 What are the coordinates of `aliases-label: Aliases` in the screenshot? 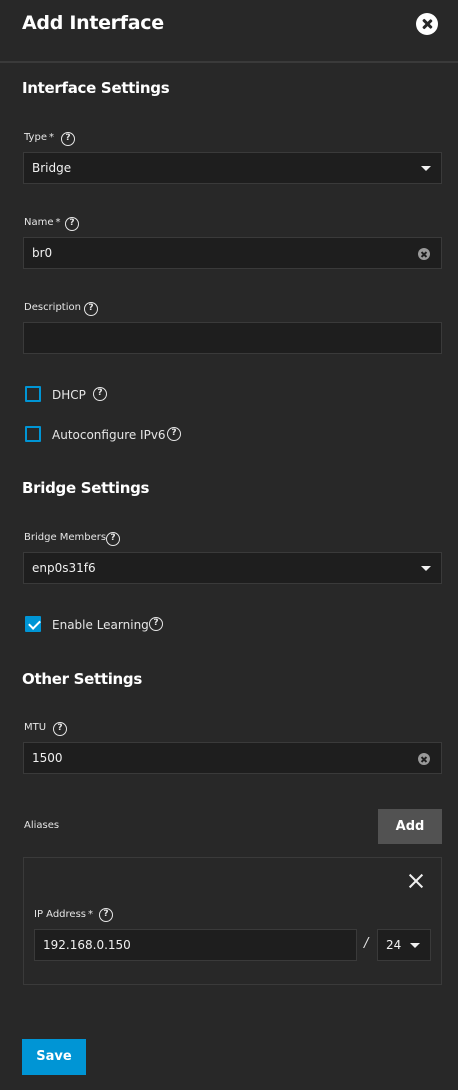 It's located at (42, 825).